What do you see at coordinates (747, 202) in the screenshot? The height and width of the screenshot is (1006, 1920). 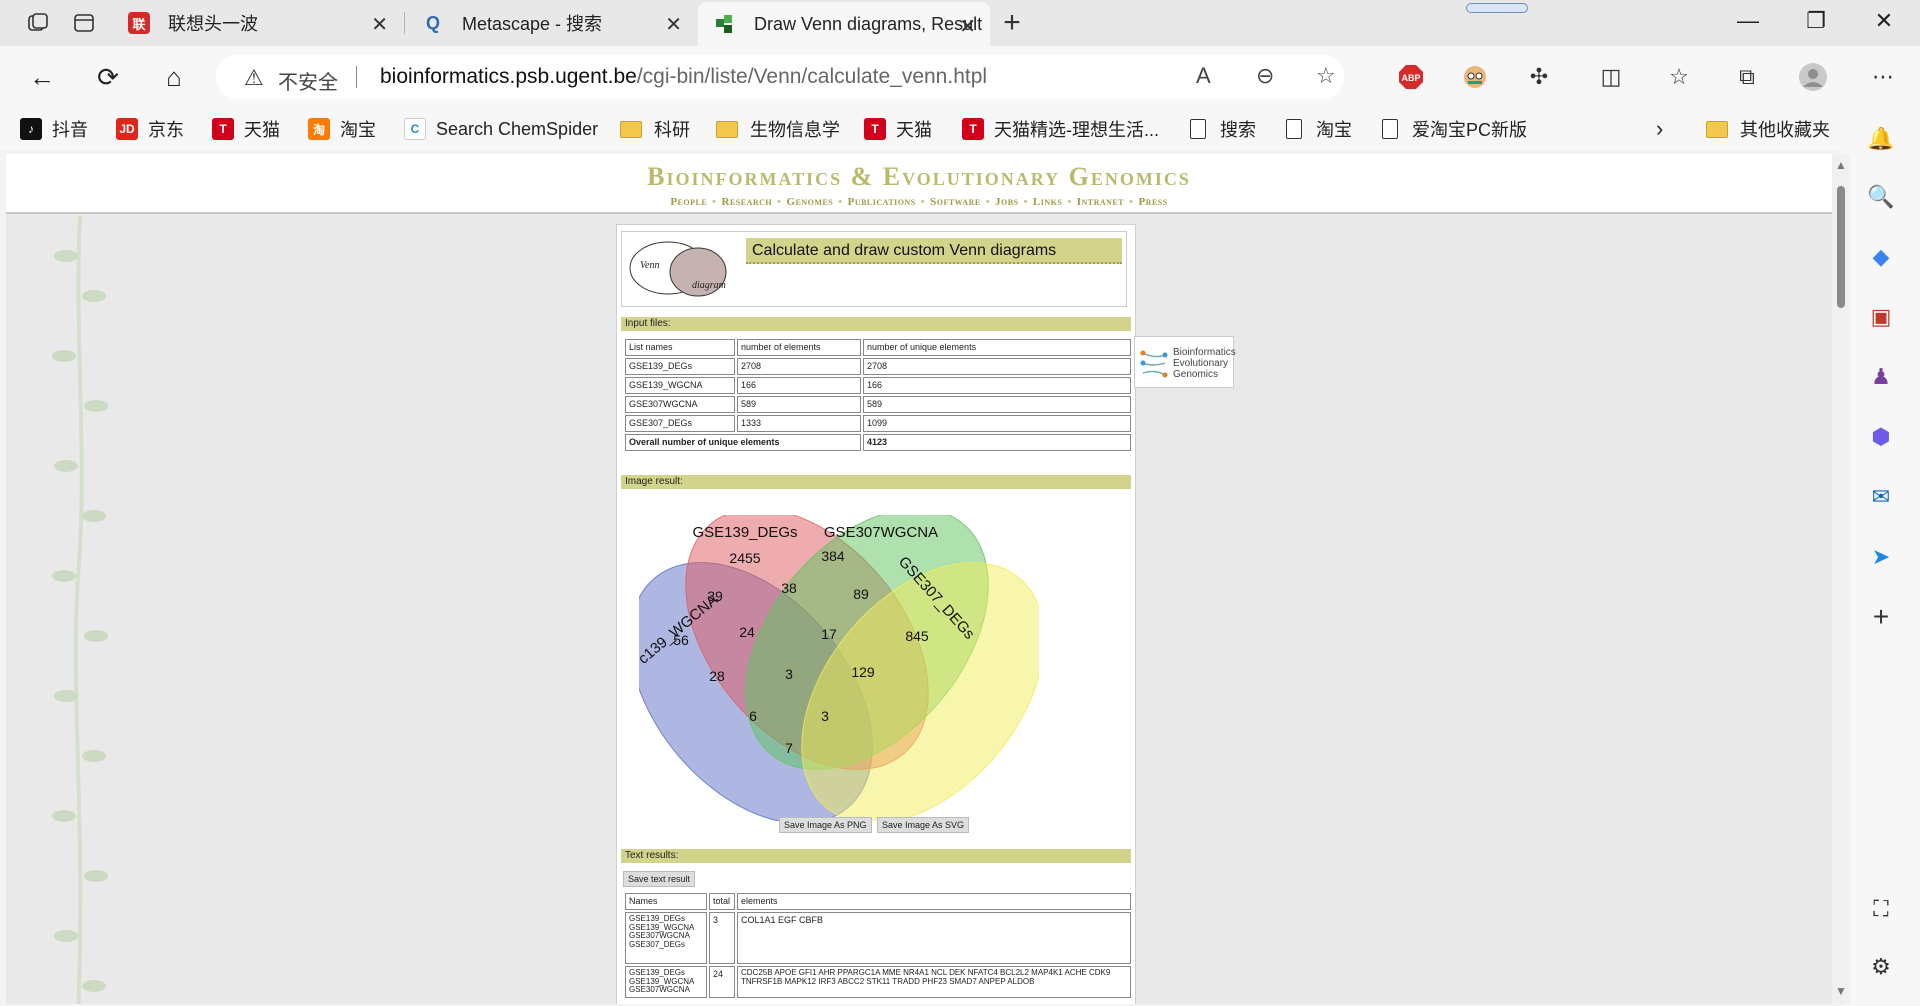 I see `nav-link-research: Research` at bounding box center [747, 202].